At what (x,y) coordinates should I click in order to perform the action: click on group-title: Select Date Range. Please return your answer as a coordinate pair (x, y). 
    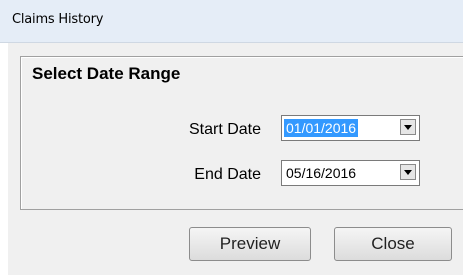
    Looking at the image, I should click on (106, 73).